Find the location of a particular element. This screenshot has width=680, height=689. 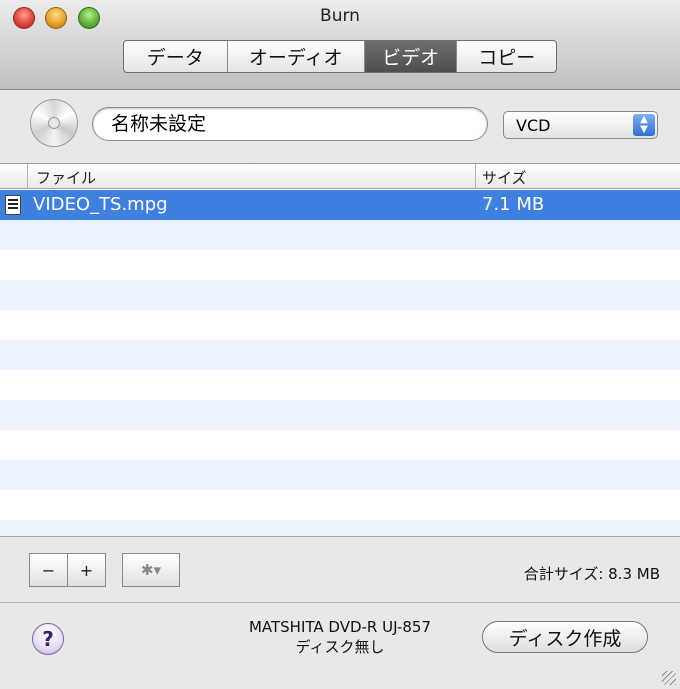

disc-name-field: 名称未設定 is located at coordinates (290, 124).